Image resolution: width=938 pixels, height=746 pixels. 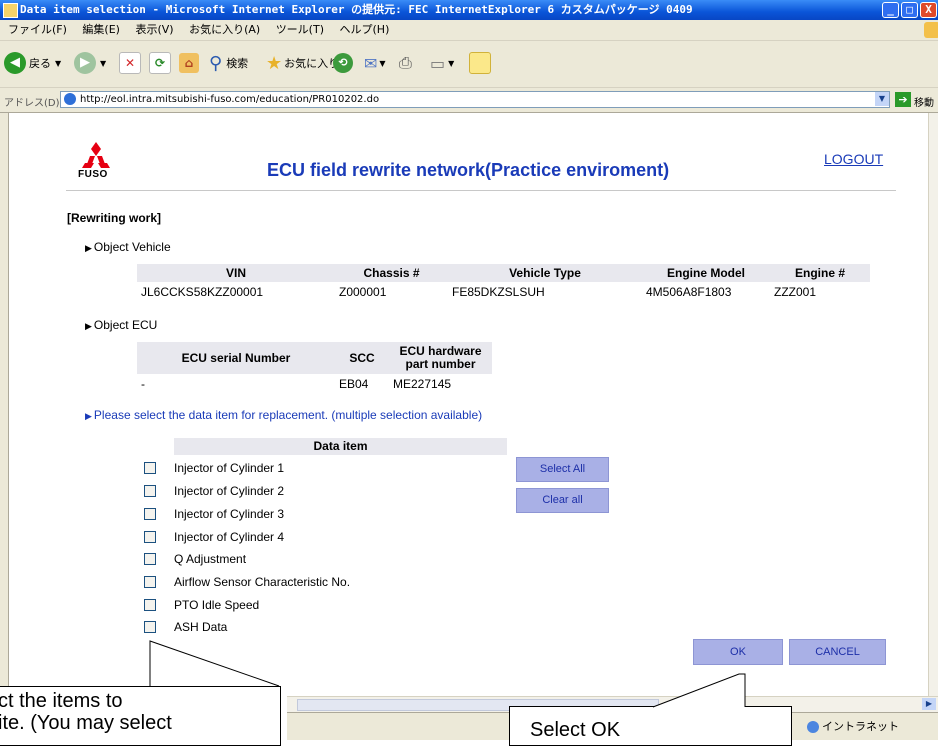 What do you see at coordinates (928, 10) in the screenshot?
I see `close-button: X` at bounding box center [928, 10].